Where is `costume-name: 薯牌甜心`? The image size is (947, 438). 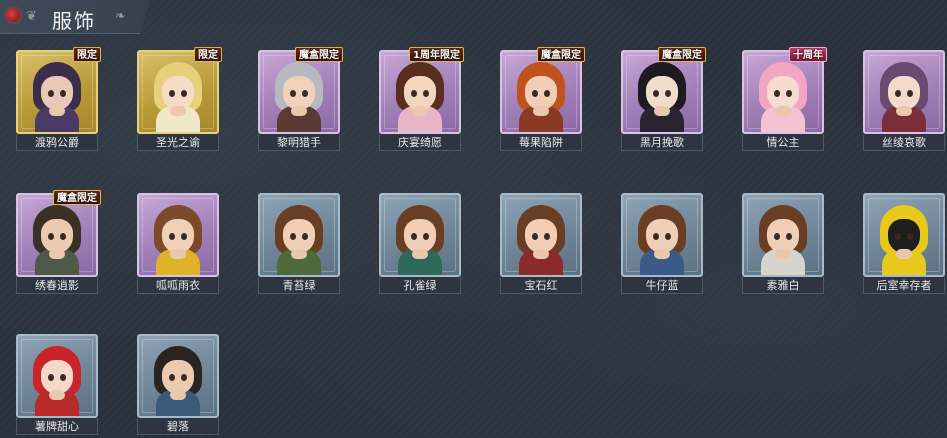
costume-name: 薯牌甜心 is located at coordinates (57, 426).